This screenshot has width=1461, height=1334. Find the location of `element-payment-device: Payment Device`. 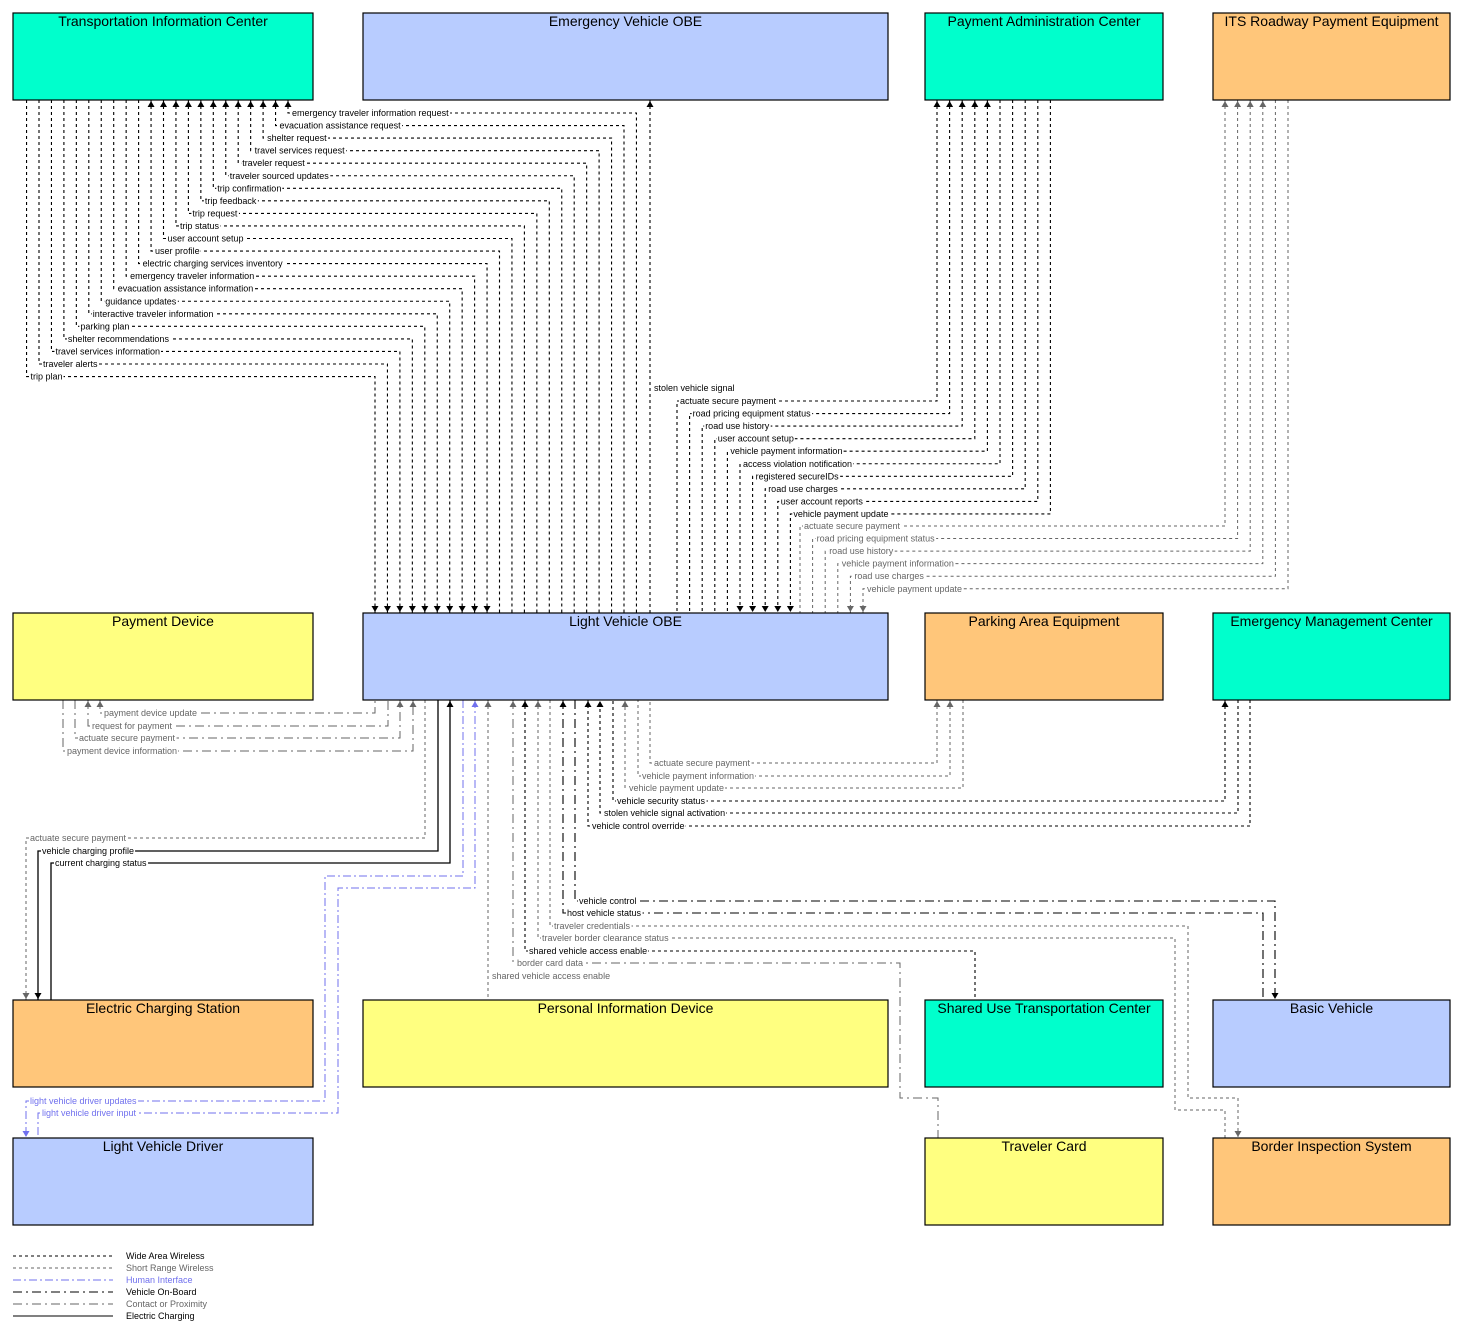

element-payment-device: Payment Device is located at coordinates (163, 656).